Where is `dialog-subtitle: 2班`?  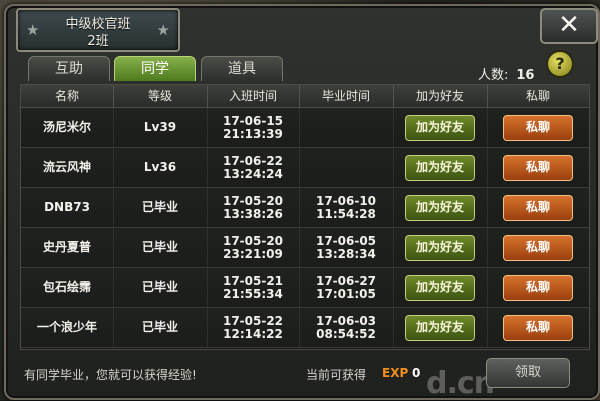
dialog-subtitle: 2班 is located at coordinates (98, 41).